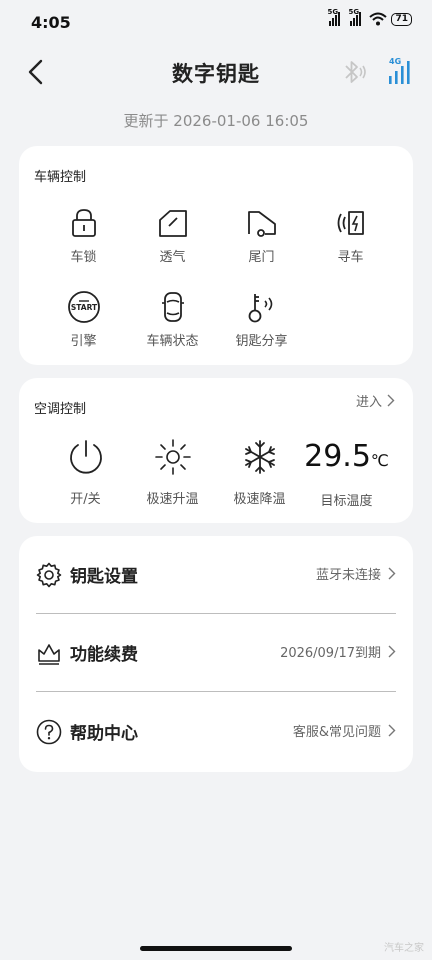 The width and height of the screenshot is (432, 960). I want to click on help-icon, so click(49, 732).